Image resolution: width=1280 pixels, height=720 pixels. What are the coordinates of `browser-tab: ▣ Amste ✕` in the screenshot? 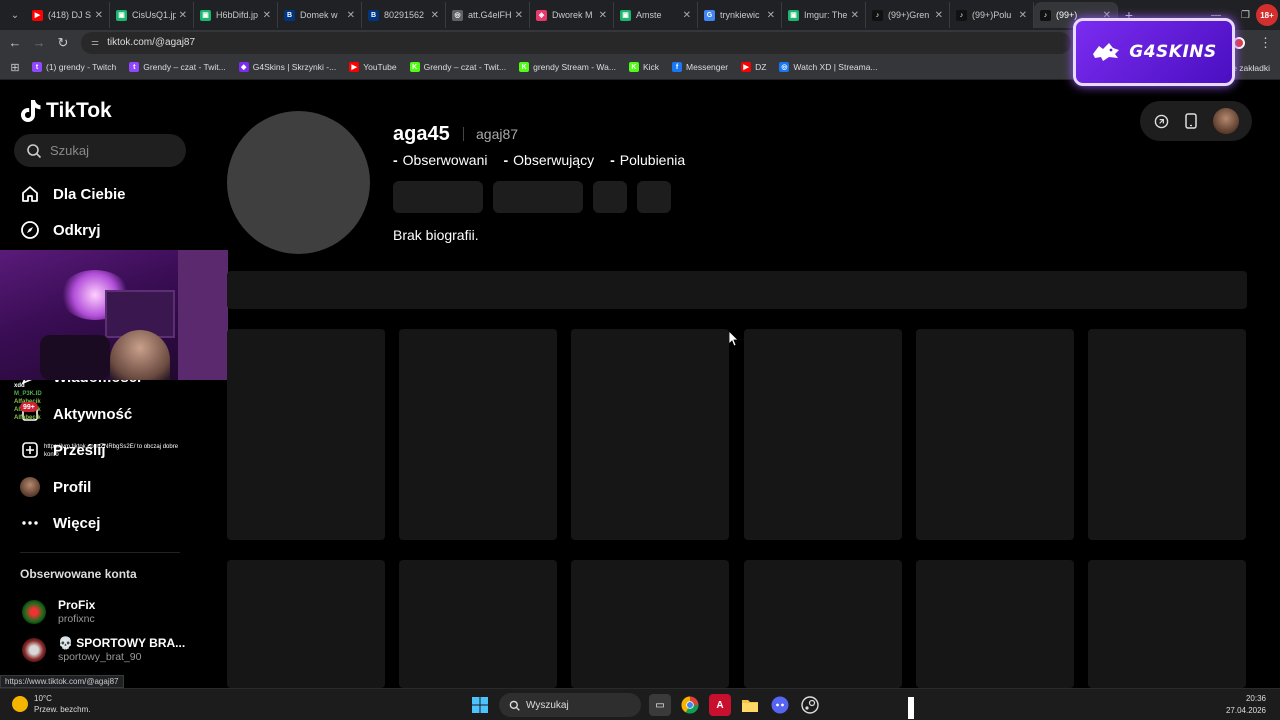 It's located at (656, 15).